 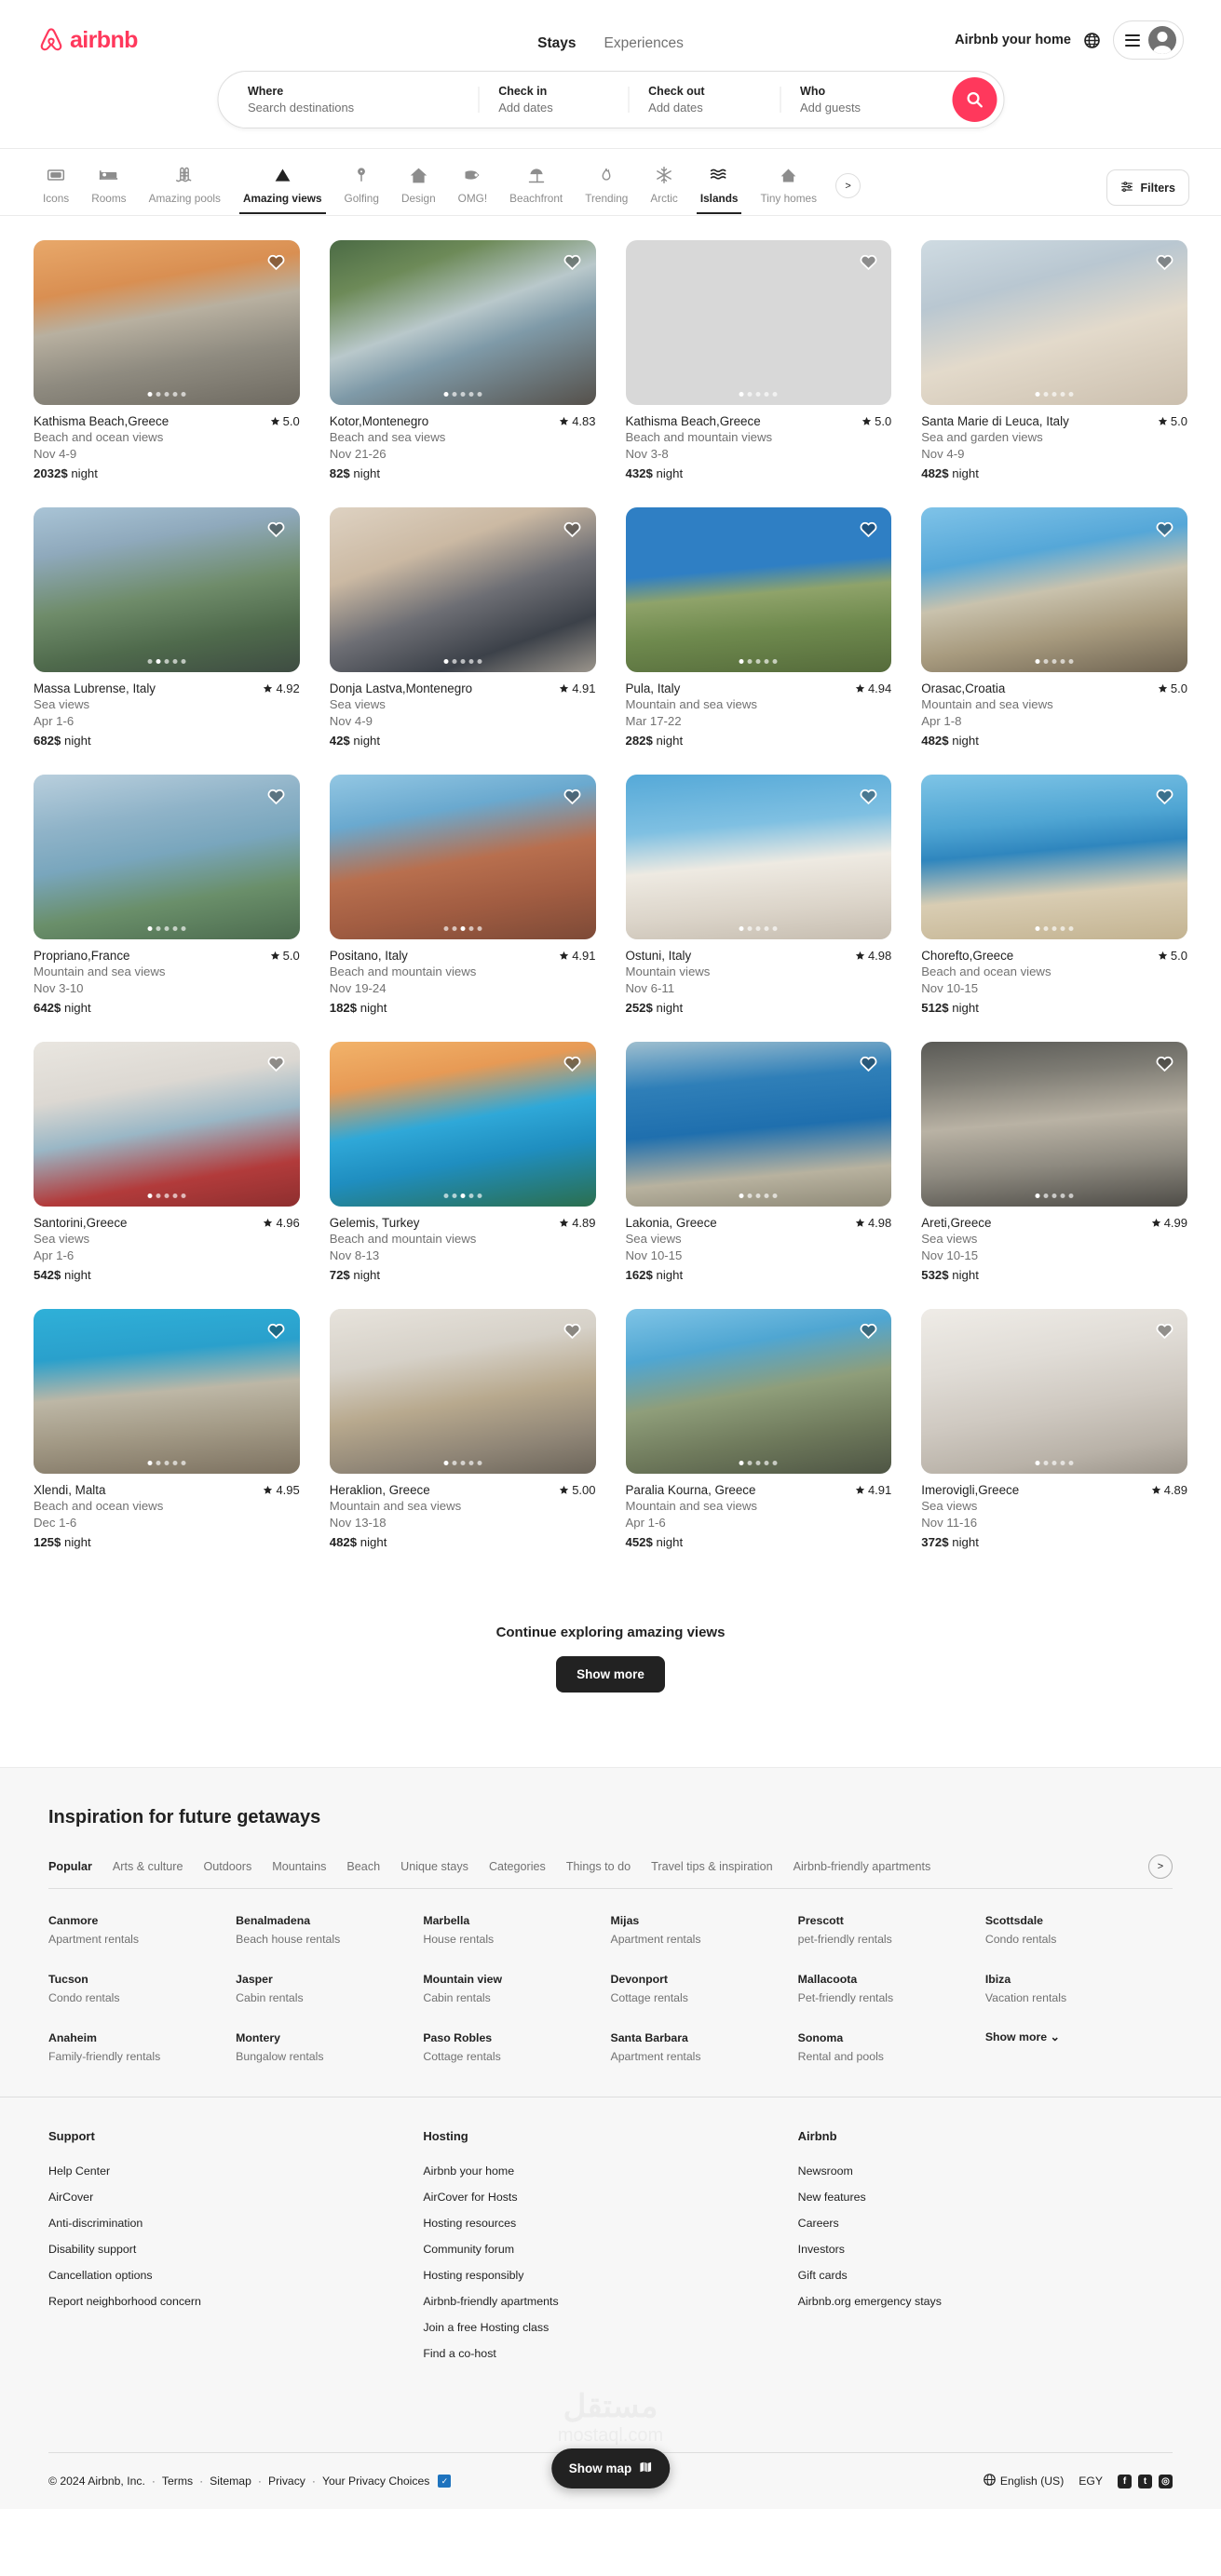 What do you see at coordinates (644, 43) in the screenshot?
I see `tab-experiences: Experiences` at bounding box center [644, 43].